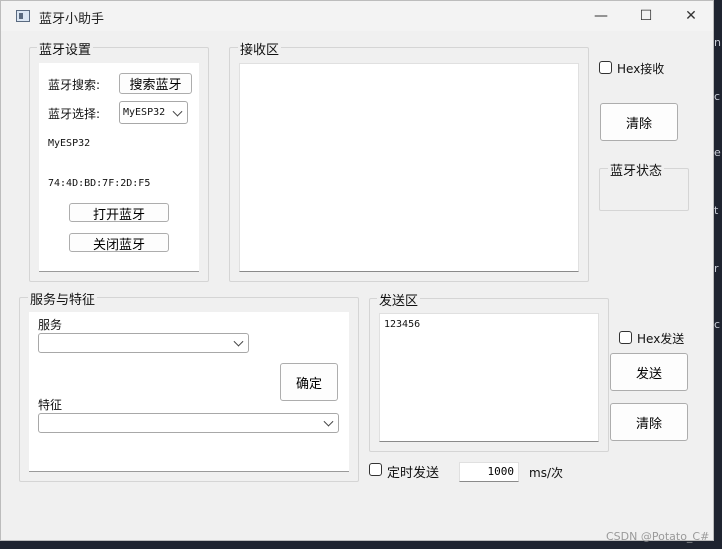 The image size is (722, 549). What do you see at coordinates (716, 268) in the screenshot?
I see `background-text: r` at bounding box center [716, 268].